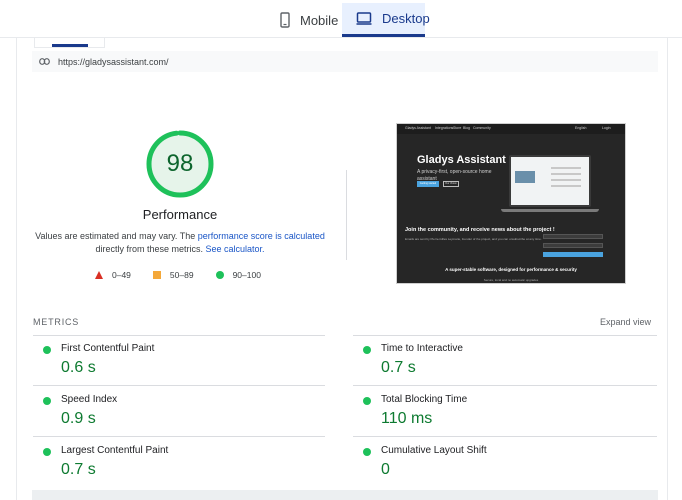 The height and width of the screenshot is (500, 682). Describe the element at coordinates (467, 128) in the screenshot. I see `thumb-nav-link: Blog` at that location.